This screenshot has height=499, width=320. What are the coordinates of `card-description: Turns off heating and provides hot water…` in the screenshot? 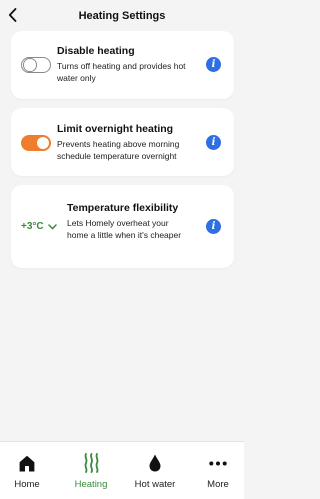 It's located at (121, 72).